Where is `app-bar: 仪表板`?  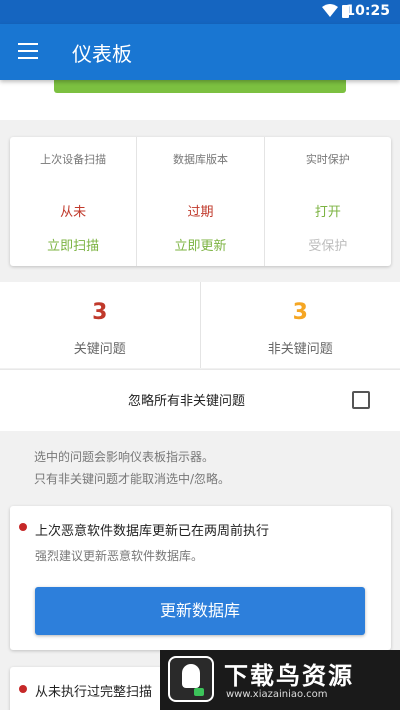 app-bar: 仪表板 is located at coordinates (200, 52).